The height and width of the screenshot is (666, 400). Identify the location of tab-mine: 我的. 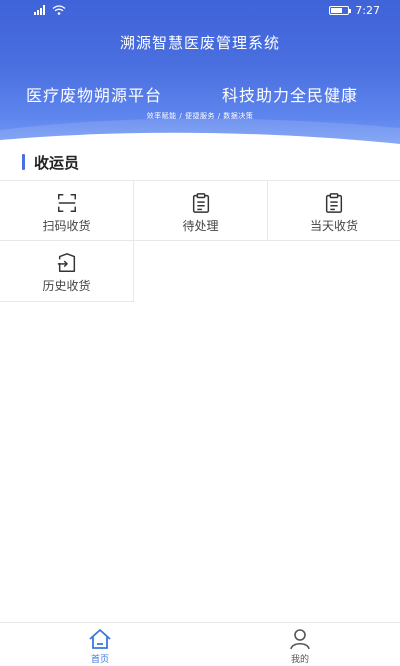
(300, 646).